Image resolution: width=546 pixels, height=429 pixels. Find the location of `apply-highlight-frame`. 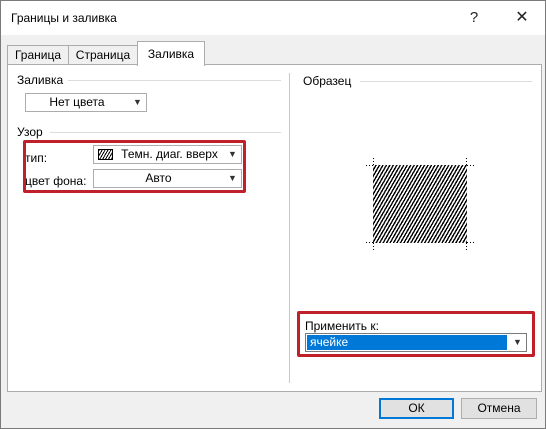

apply-highlight-frame is located at coordinates (416, 334).